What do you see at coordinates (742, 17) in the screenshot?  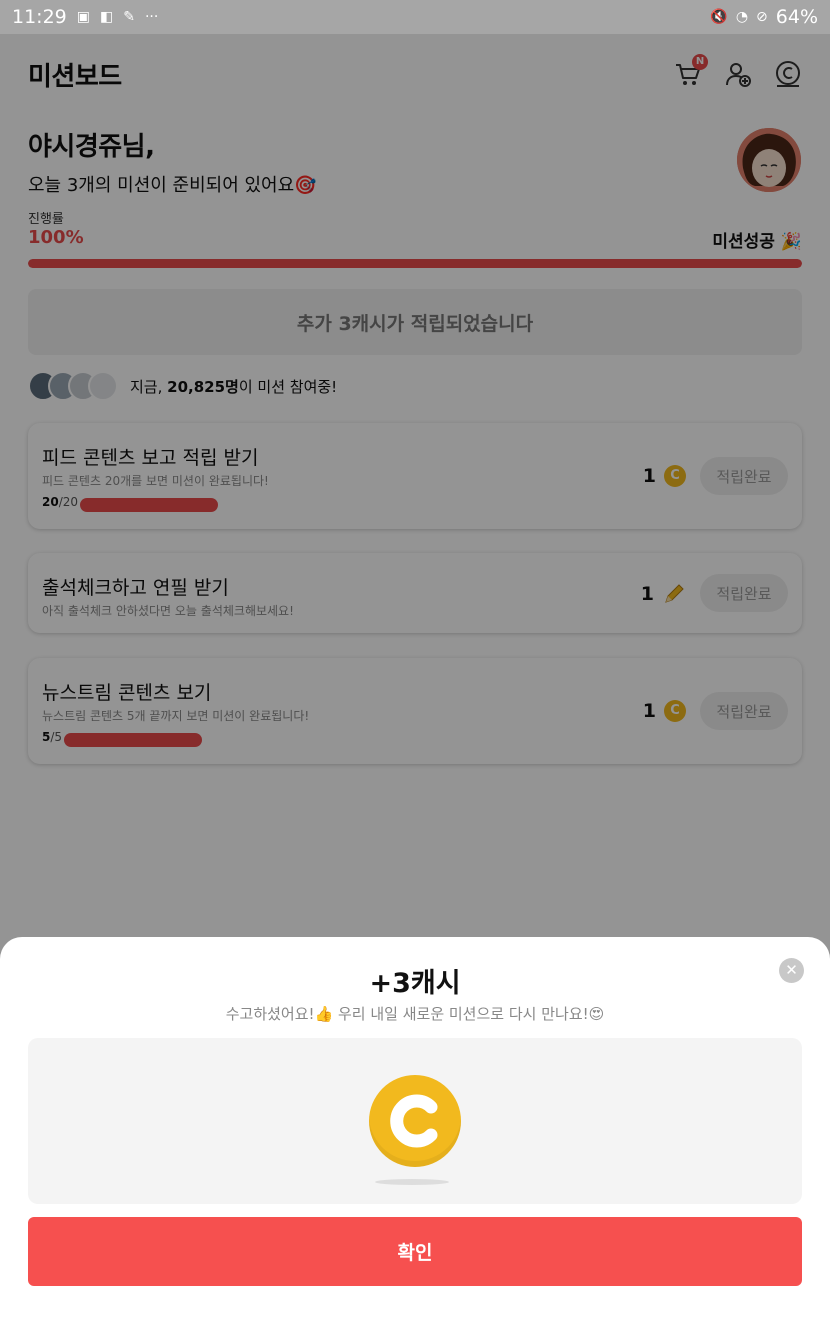 I see `wifi-icon: ◔` at bounding box center [742, 17].